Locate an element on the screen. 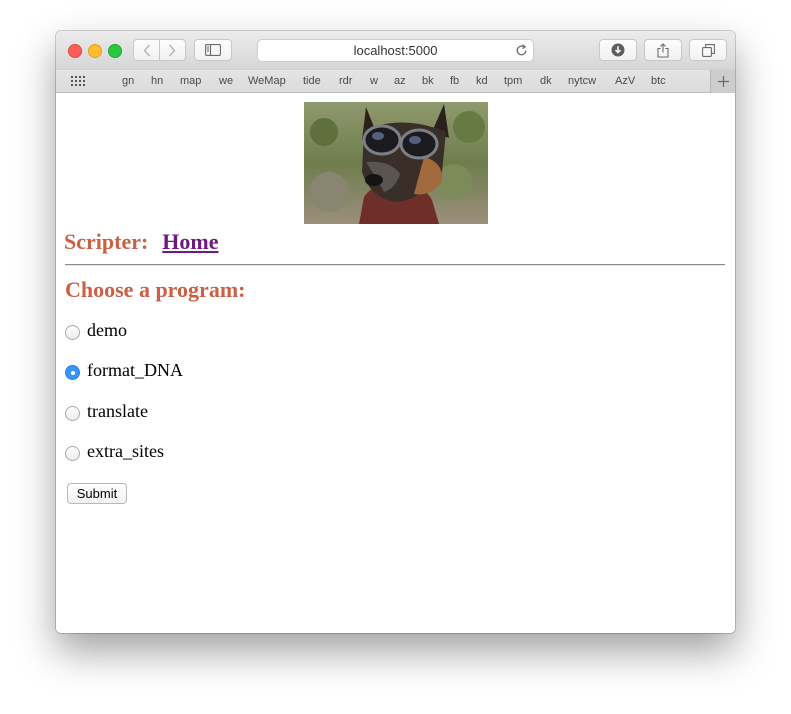  plus-icon is located at coordinates (723, 81).